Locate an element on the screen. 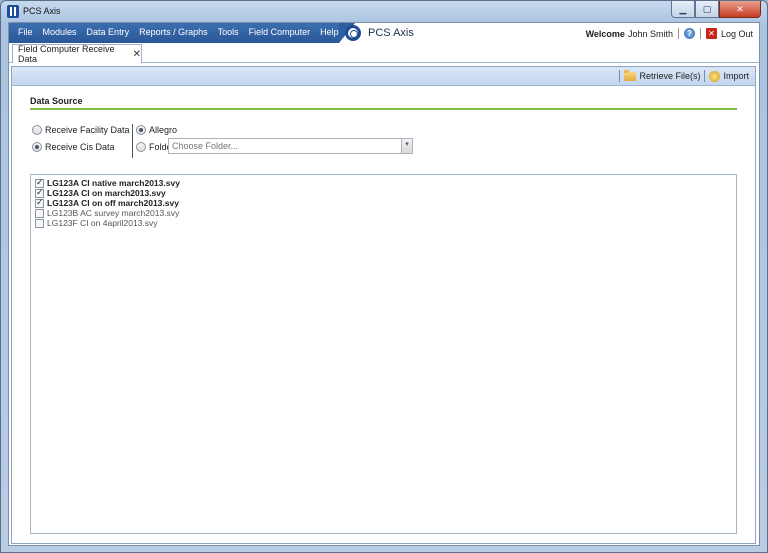  logout-link: Log Out is located at coordinates (737, 34).